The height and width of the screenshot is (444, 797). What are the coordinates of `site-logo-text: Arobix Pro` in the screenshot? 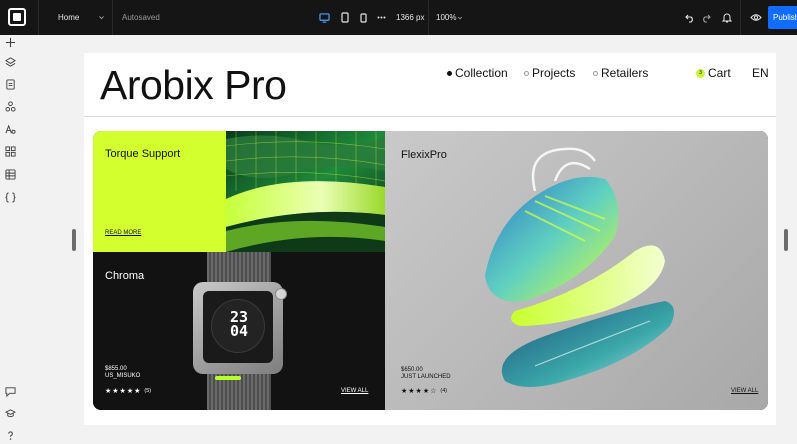 It's located at (193, 85).